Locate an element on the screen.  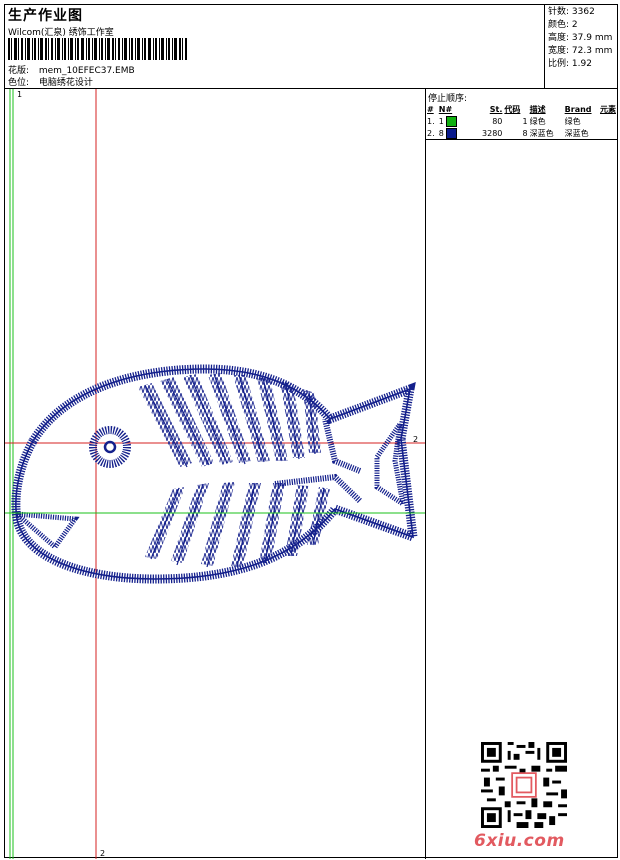
studio-name: Wilcom(汇泉) 绣饰工作室 is located at coordinates (61, 33).